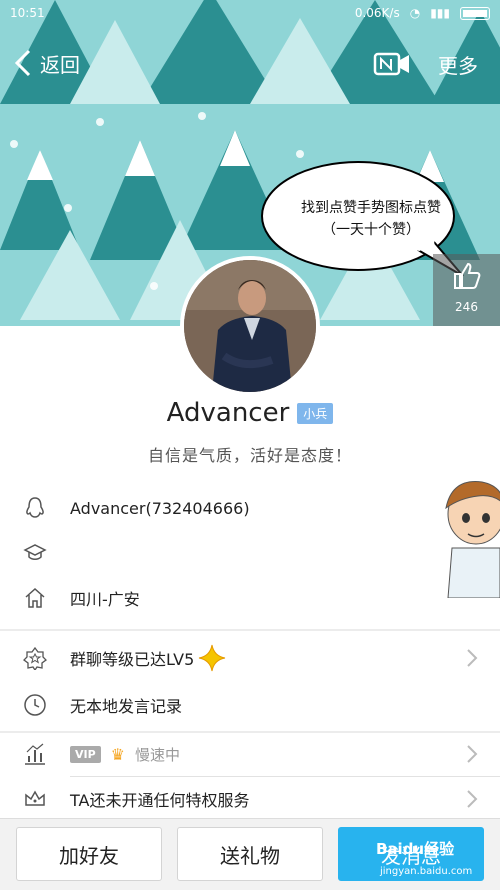 The image size is (500, 890). I want to click on profile-signature: 自信是气质，活好是态度！, so click(249, 455).